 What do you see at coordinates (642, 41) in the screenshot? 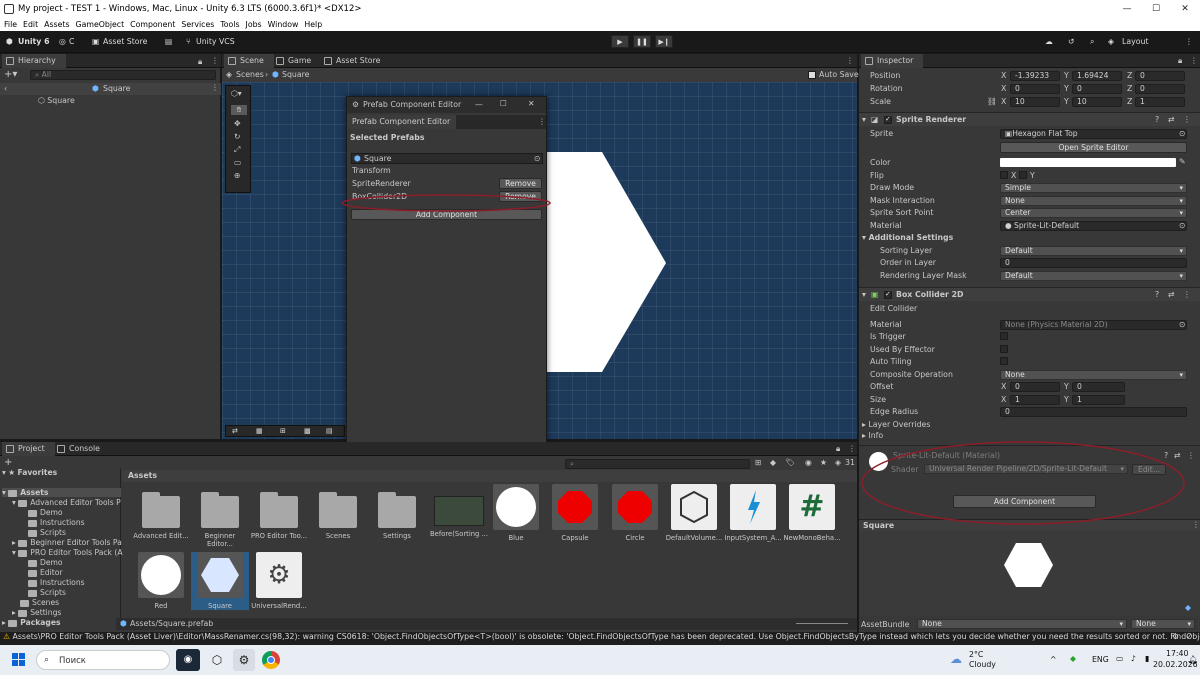
I see `pause-button: ❚❚` at bounding box center [642, 41].